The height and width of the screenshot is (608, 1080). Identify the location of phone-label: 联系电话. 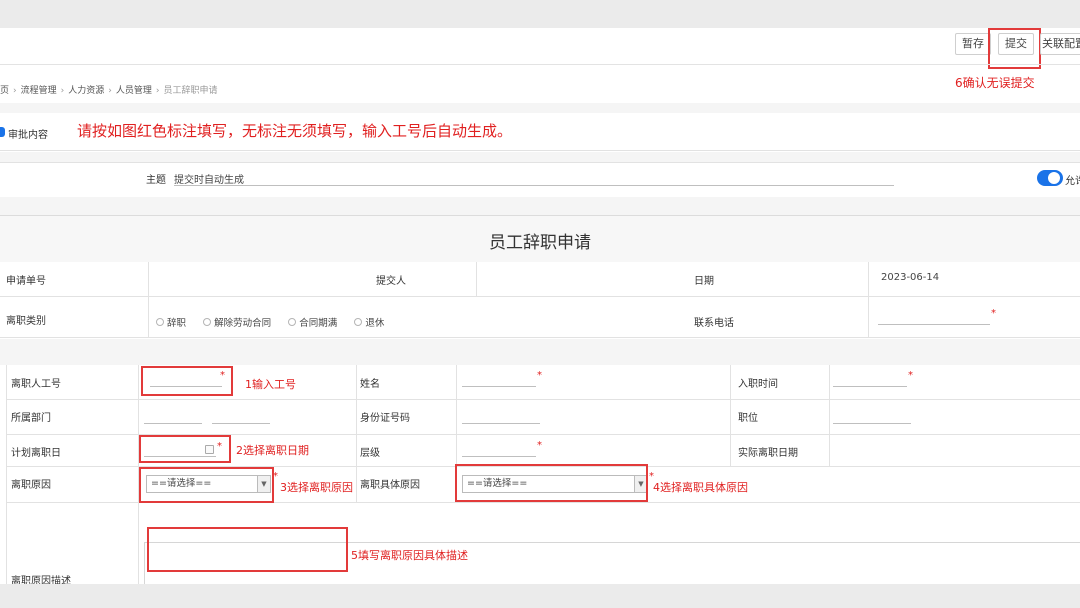
(714, 323).